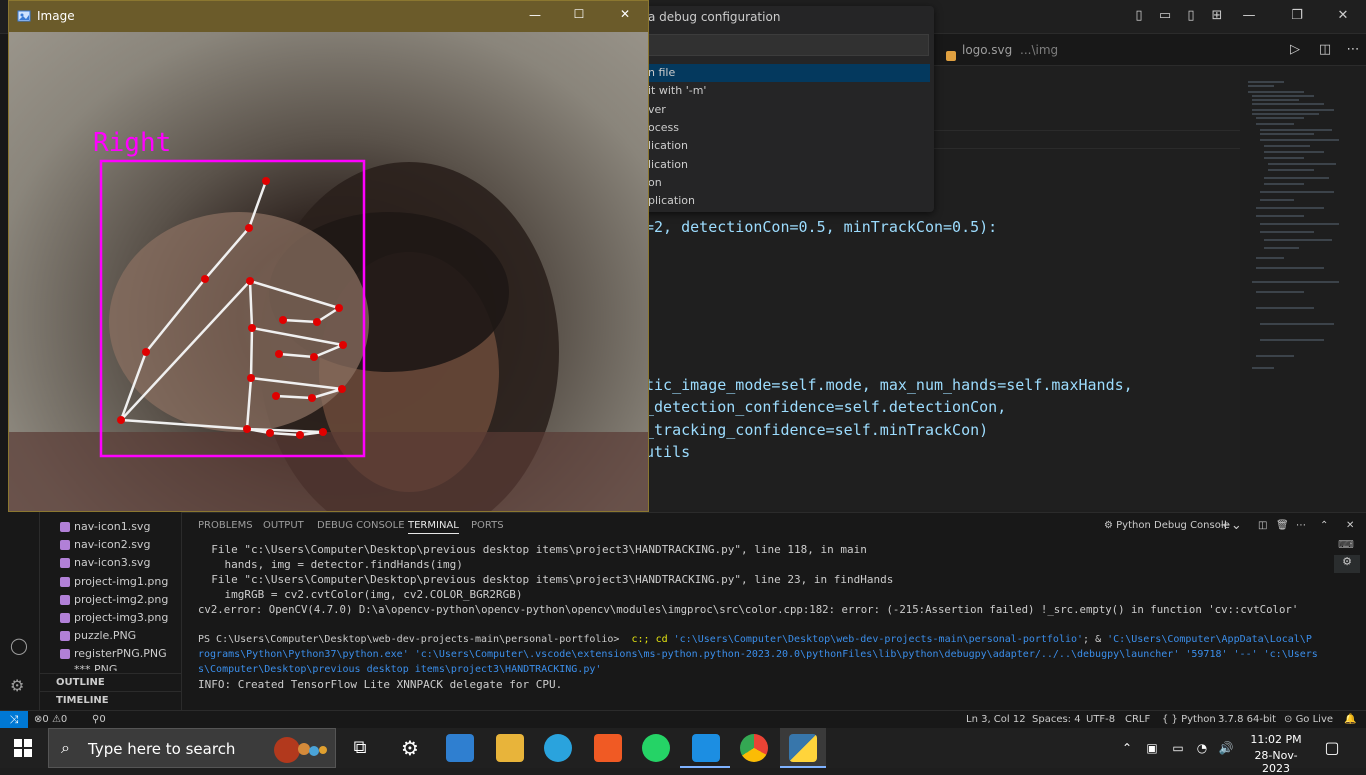 The width and height of the screenshot is (1366, 775). I want to click on windows-start-icon, so click(23, 748).